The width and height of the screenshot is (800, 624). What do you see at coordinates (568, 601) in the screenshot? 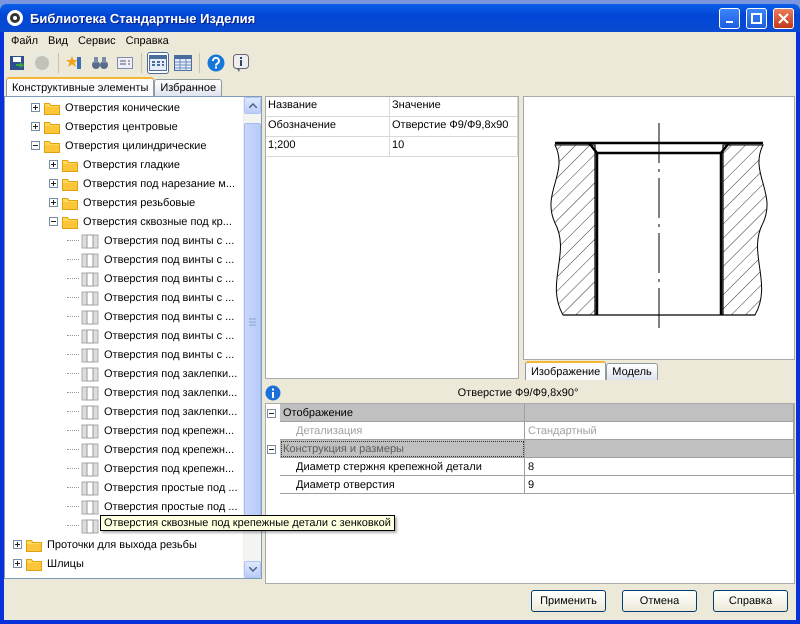
I see `dialog-button: Применить` at bounding box center [568, 601].